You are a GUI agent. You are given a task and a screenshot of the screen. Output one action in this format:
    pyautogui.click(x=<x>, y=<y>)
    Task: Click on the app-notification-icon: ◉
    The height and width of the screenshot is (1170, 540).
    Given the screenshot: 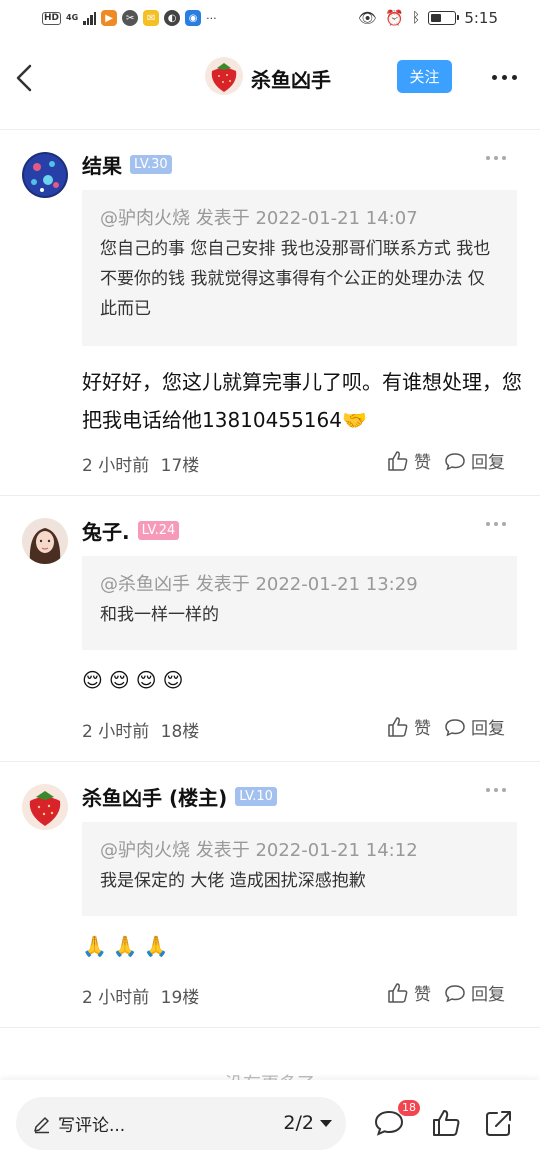 What is the action you would take?
    pyautogui.click(x=193, y=18)
    